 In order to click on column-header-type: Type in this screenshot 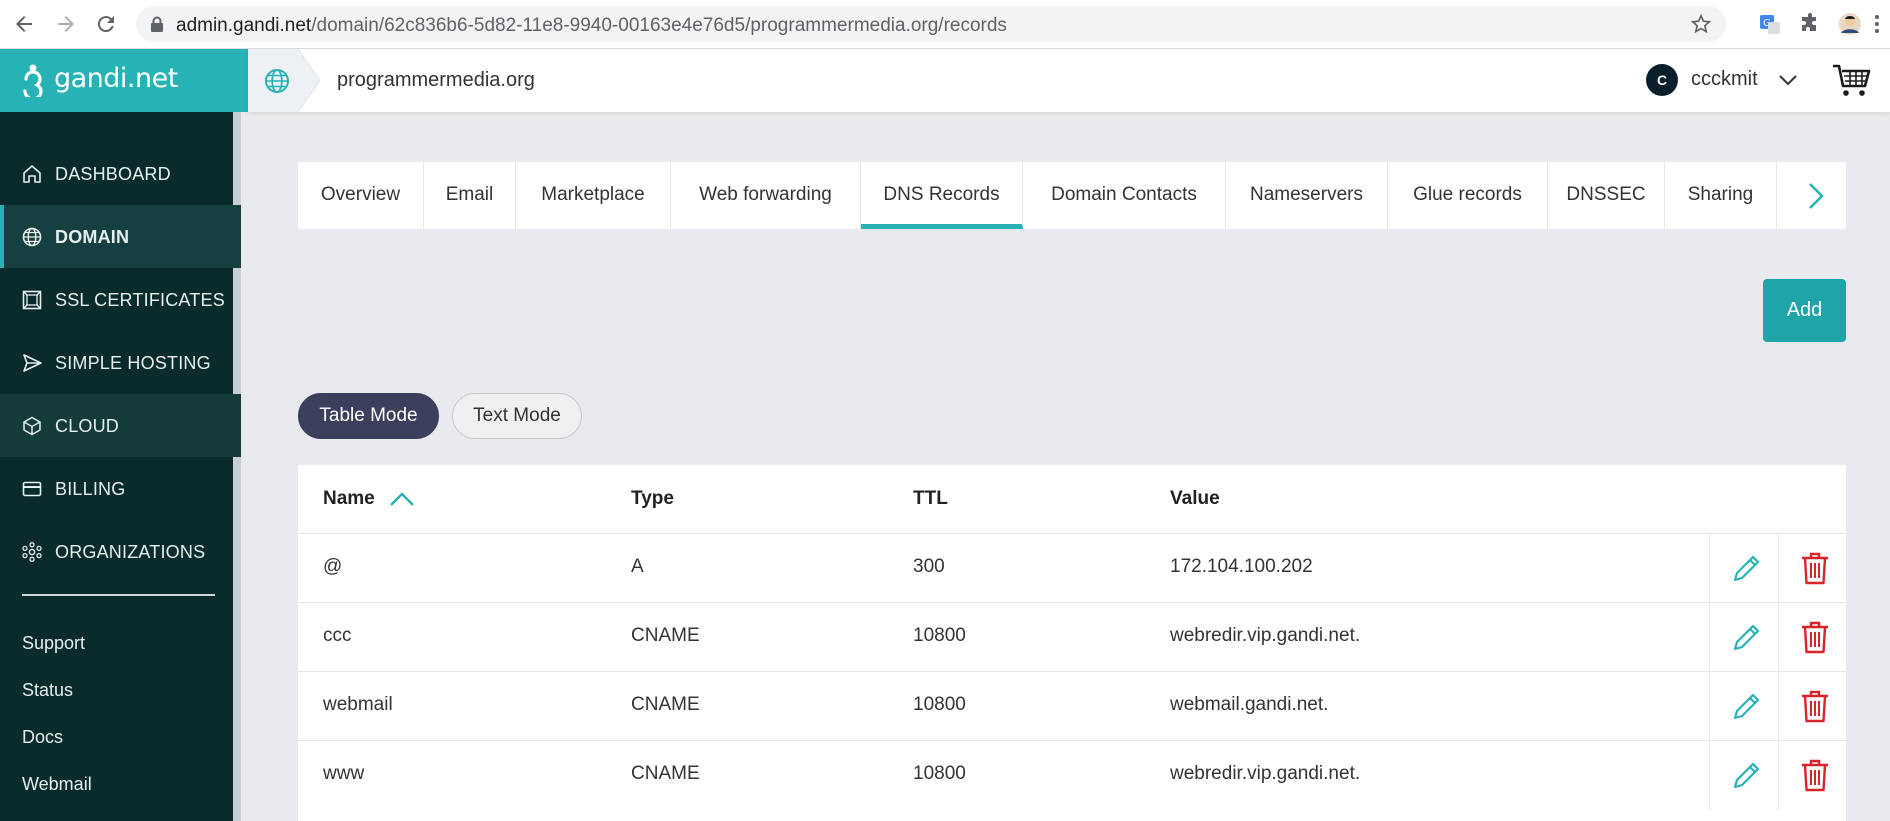, I will do `click(652, 498)`.